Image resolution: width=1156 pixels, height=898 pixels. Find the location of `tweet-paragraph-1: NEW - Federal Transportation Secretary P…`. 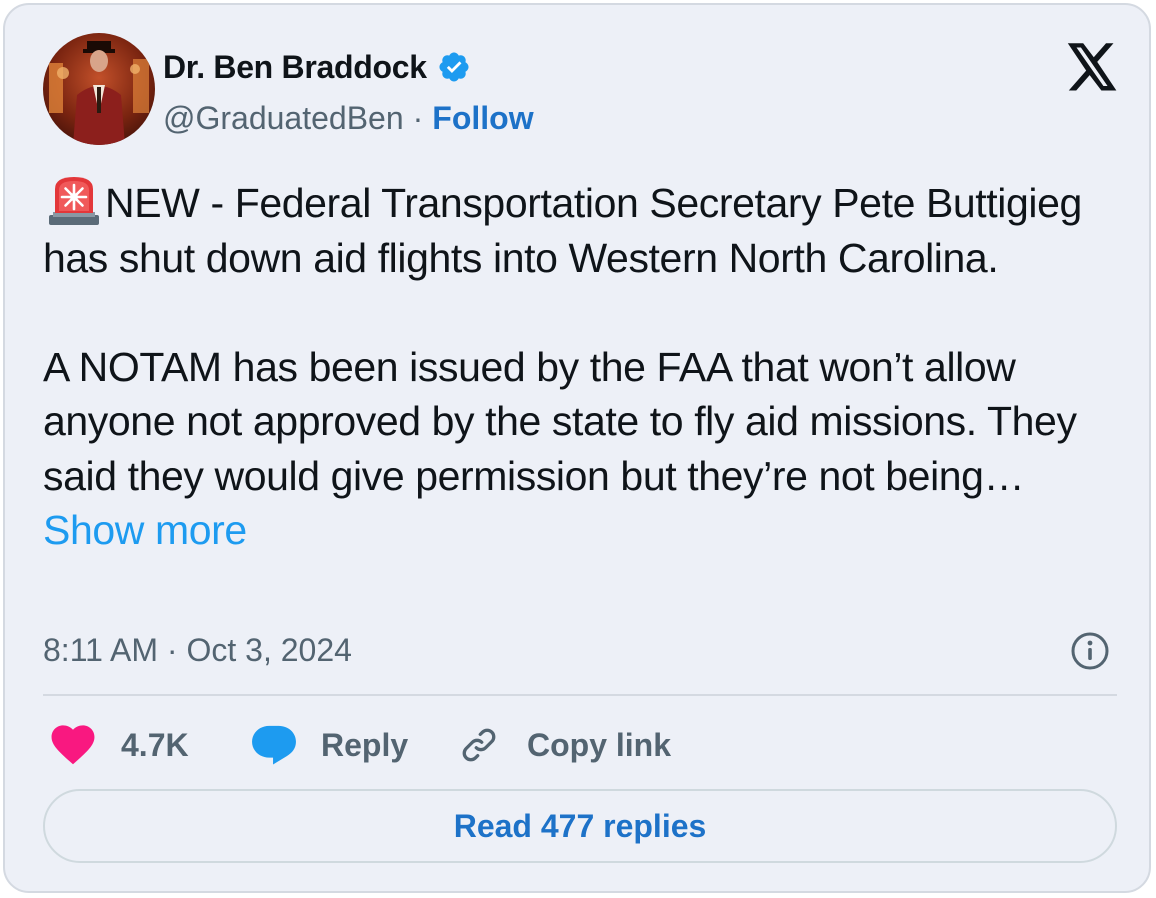

tweet-paragraph-1: NEW - Federal Transportation Secretary P… is located at coordinates (583, 230).